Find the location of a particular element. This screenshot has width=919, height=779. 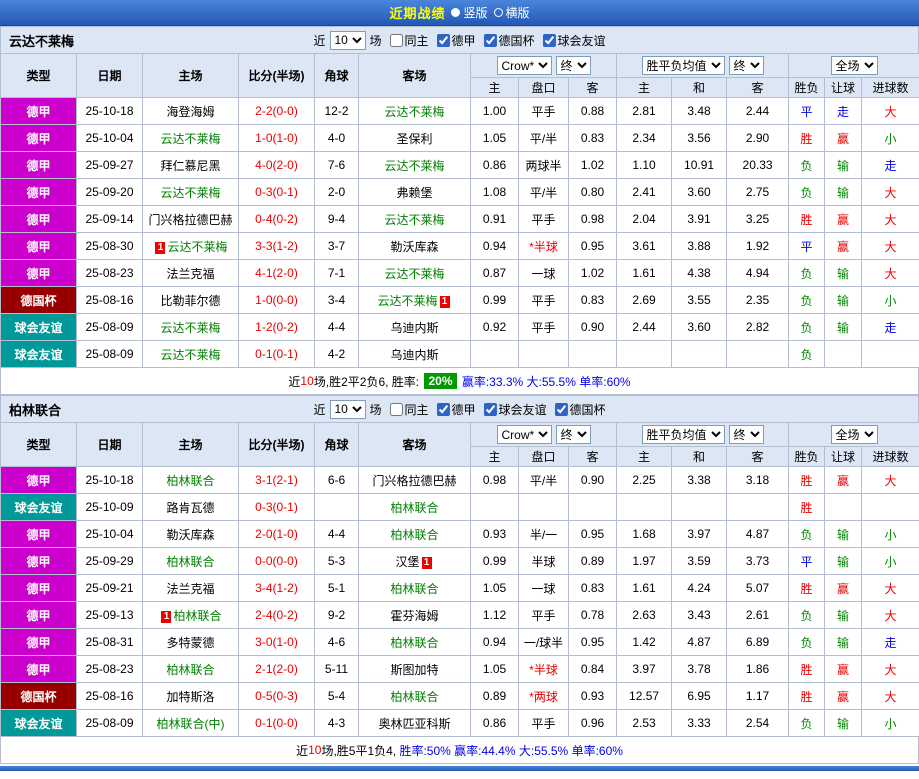

avg-odds-value: 2.35 is located at coordinates (758, 300).